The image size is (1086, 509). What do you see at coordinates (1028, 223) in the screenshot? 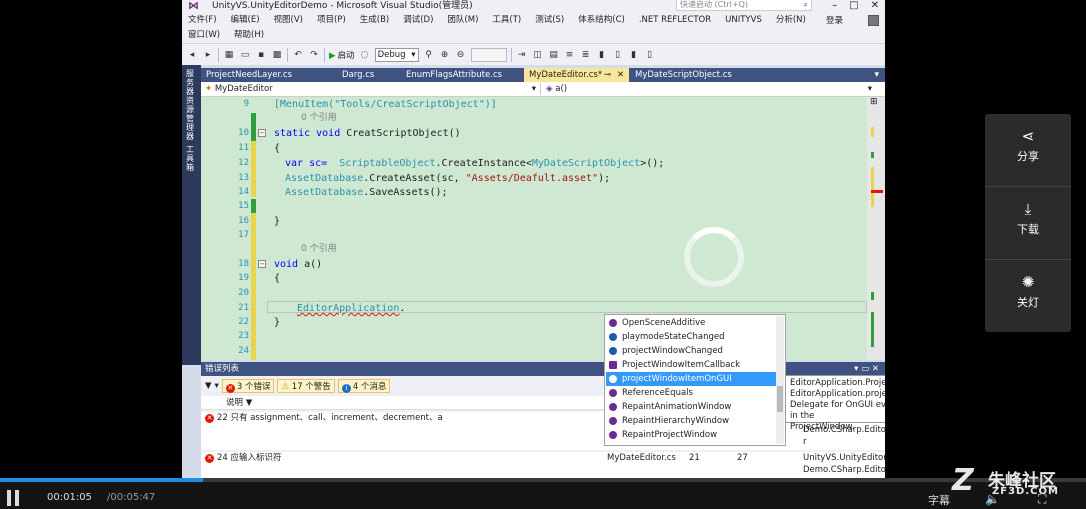
I see `download-button: ⤓ 下载` at bounding box center [1028, 223].